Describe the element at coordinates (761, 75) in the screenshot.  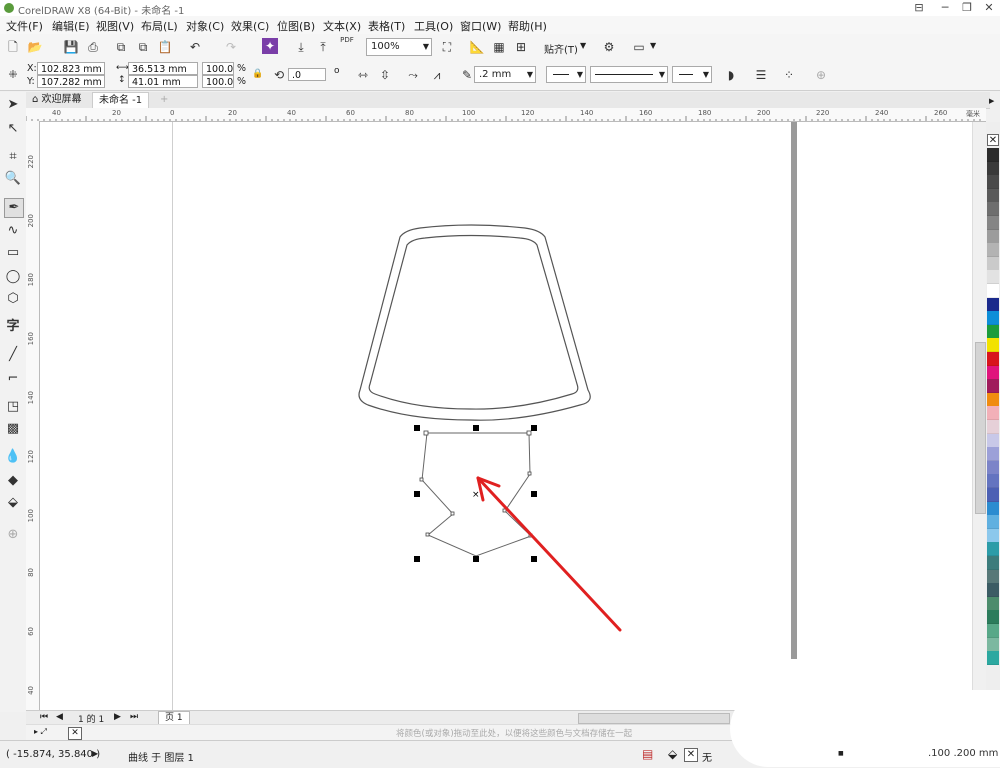
I see `wrap-text-icon: ☰` at that location.